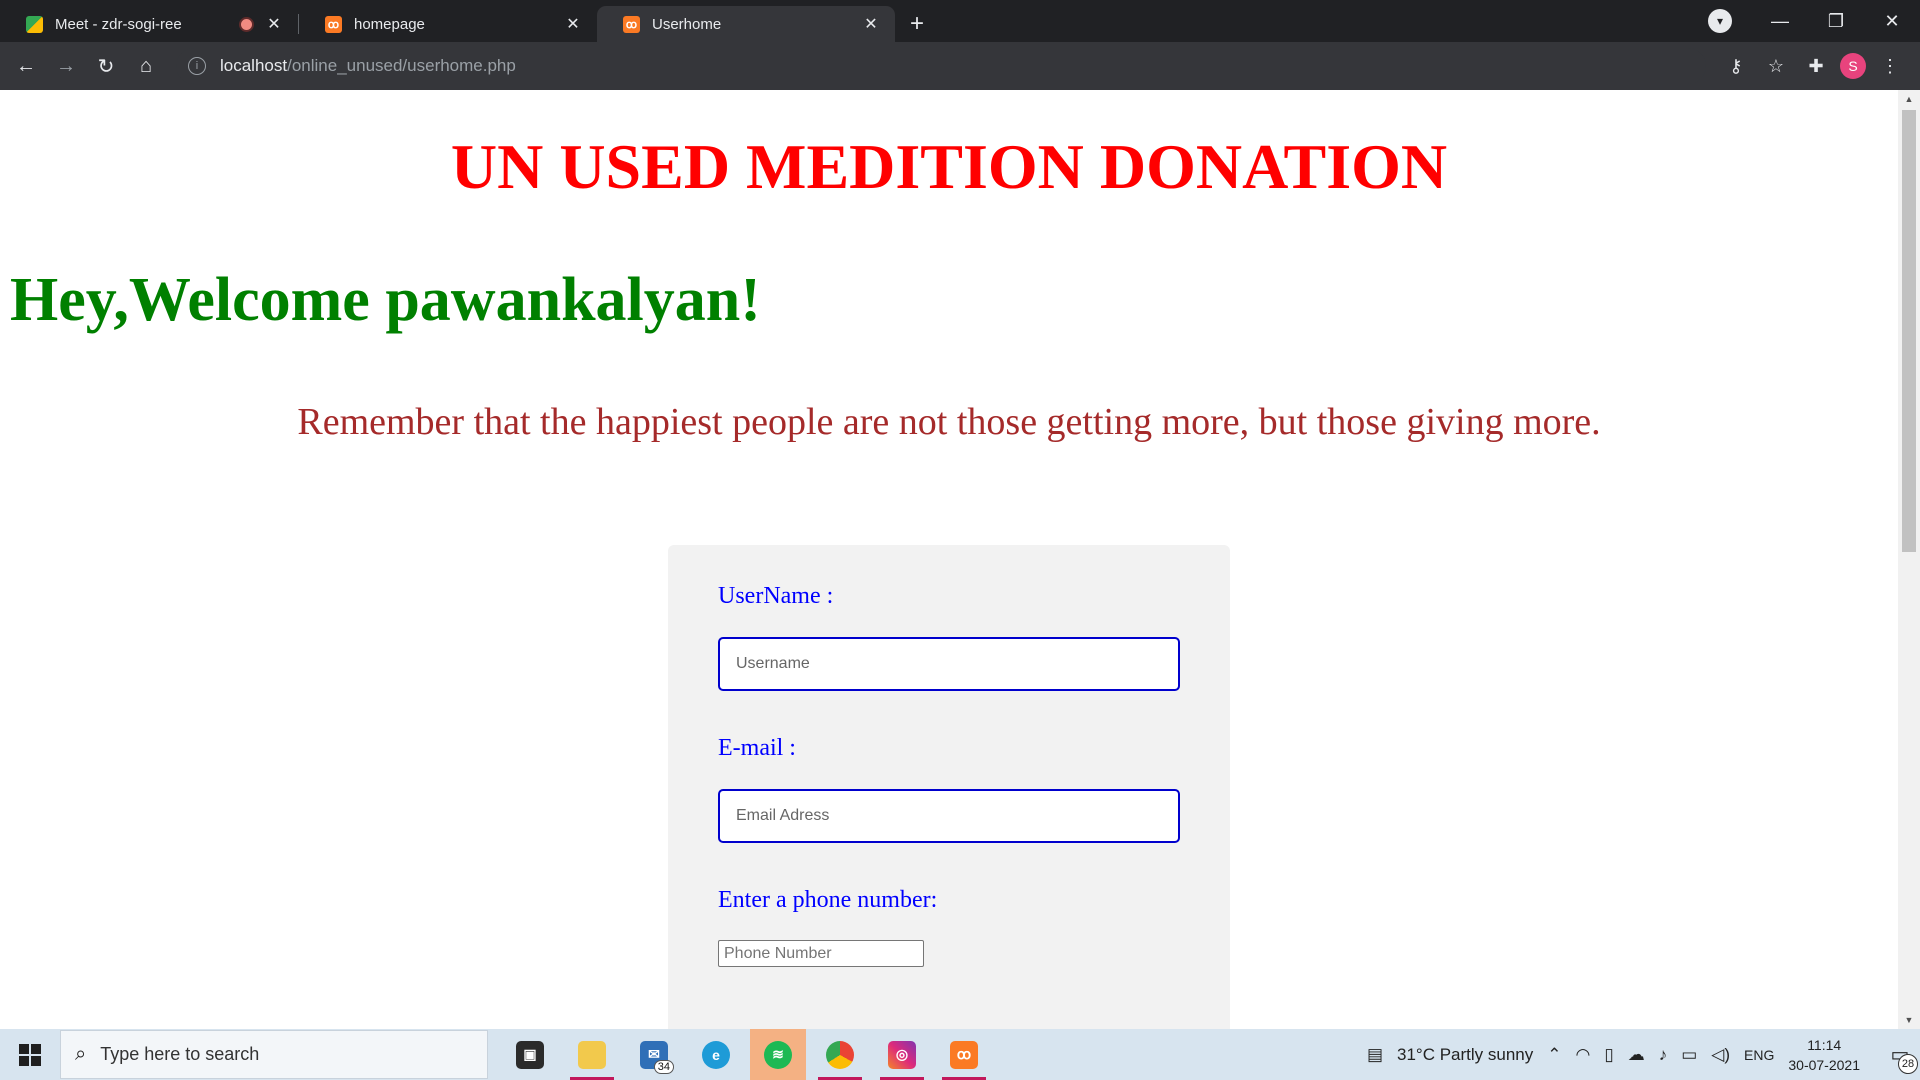 Image resolution: width=1920 pixels, height=1080 pixels. Describe the element at coordinates (26, 66) in the screenshot. I see `back-button: ←` at that location.